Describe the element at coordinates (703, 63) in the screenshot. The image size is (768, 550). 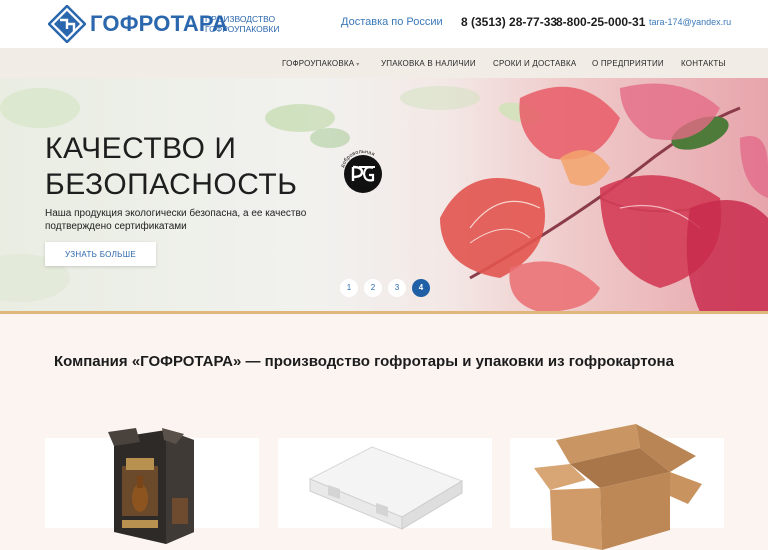
I see `nav-item-contacts: КОНТАКТЫ` at that location.